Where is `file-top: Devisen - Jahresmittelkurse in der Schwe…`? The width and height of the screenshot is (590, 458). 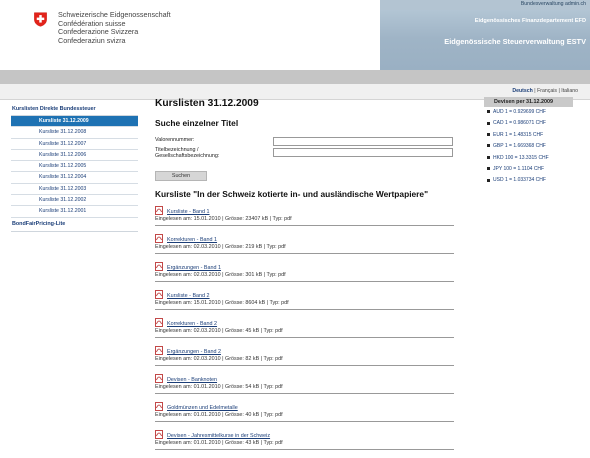 file-top: Devisen - Jahresmittelkurse in der Schwe… is located at coordinates (304, 434).